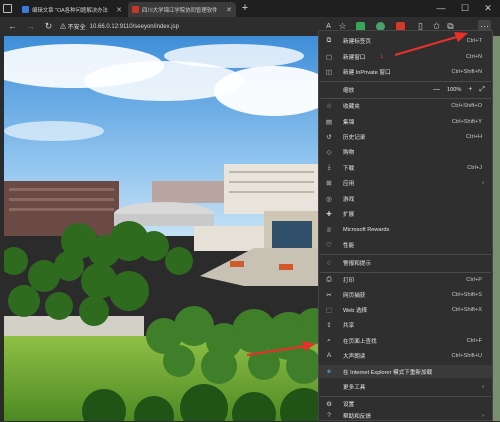 The height and width of the screenshot is (422, 500). I want to click on menu-item-label: 新建 InPrivate 窗口, so click(367, 72).